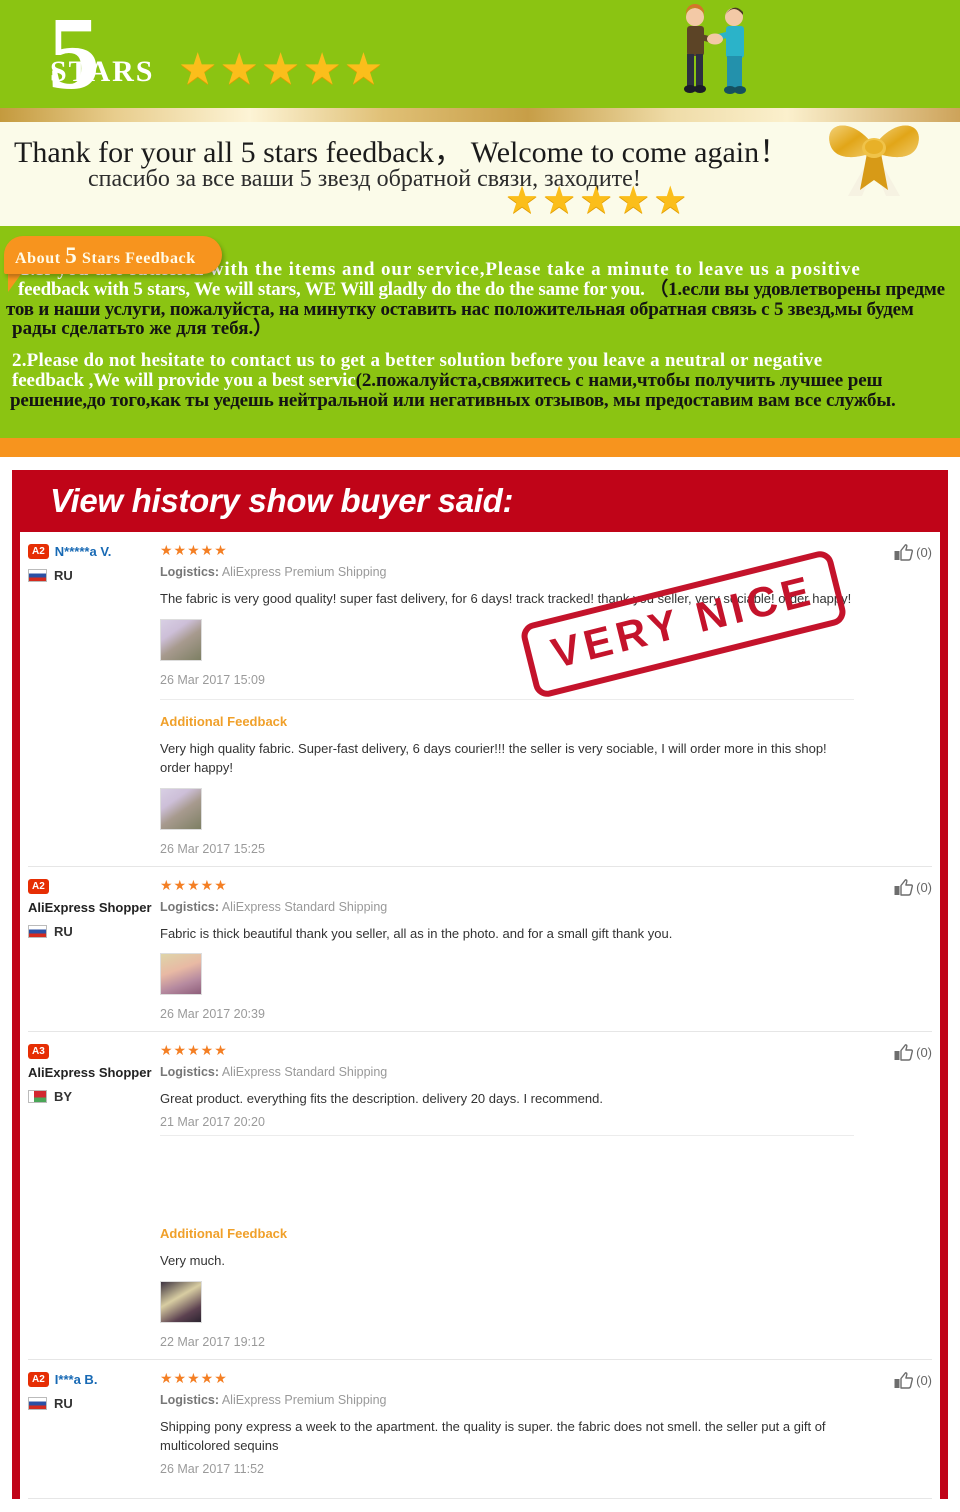 The image size is (960, 1512). I want to click on gold-divider-top, so click(480, 115).